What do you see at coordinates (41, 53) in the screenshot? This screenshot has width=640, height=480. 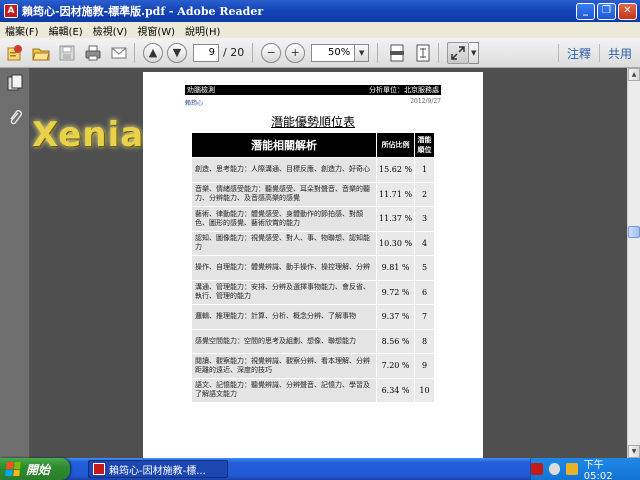 I see `open-button` at bounding box center [41, 53].